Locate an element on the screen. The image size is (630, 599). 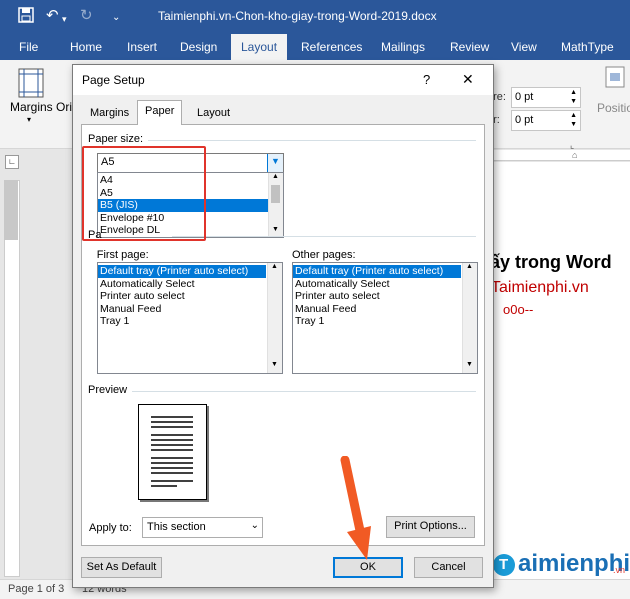
dropdown-scrollbar: ▲ ▼ is located at coordinates (275, 205).